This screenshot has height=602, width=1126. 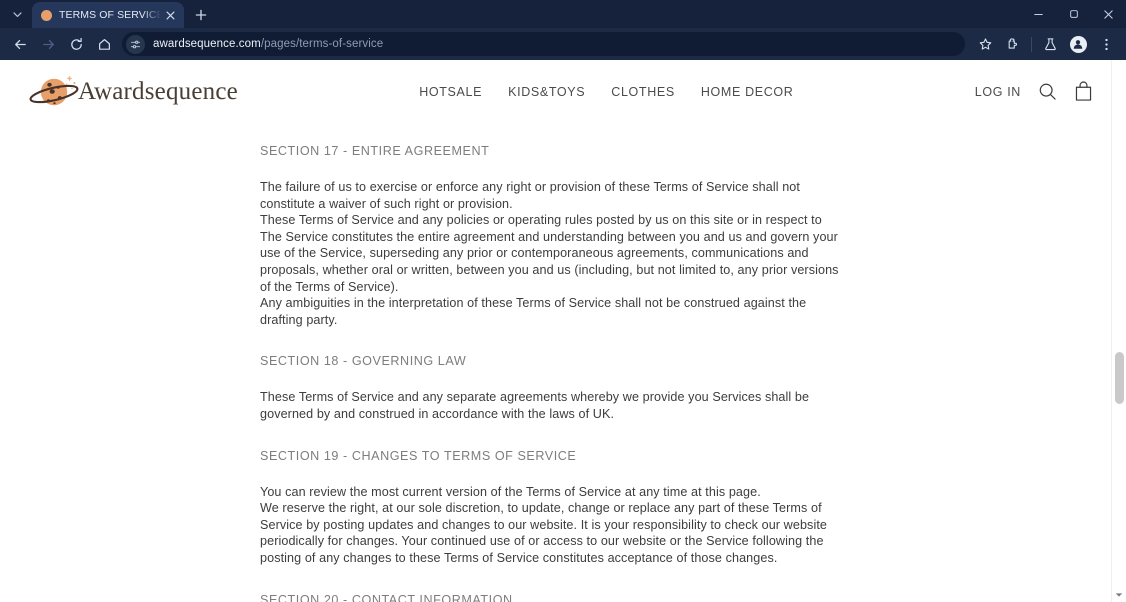 What do you see at coordinates (56, 92) in the screenshot?
I see `cookie-planet-logo-icon` at bounding box center [56, 92].